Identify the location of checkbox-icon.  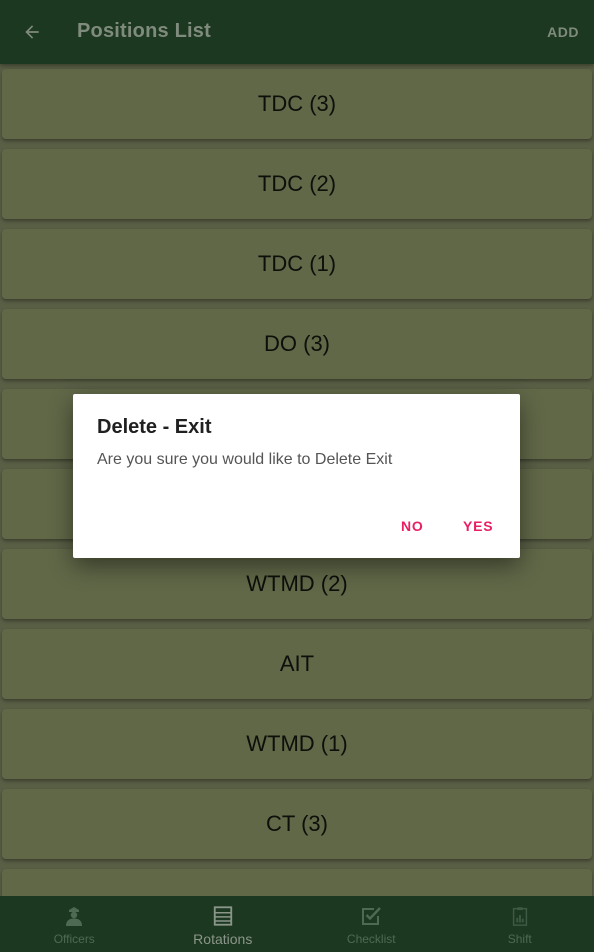
(371, 916).